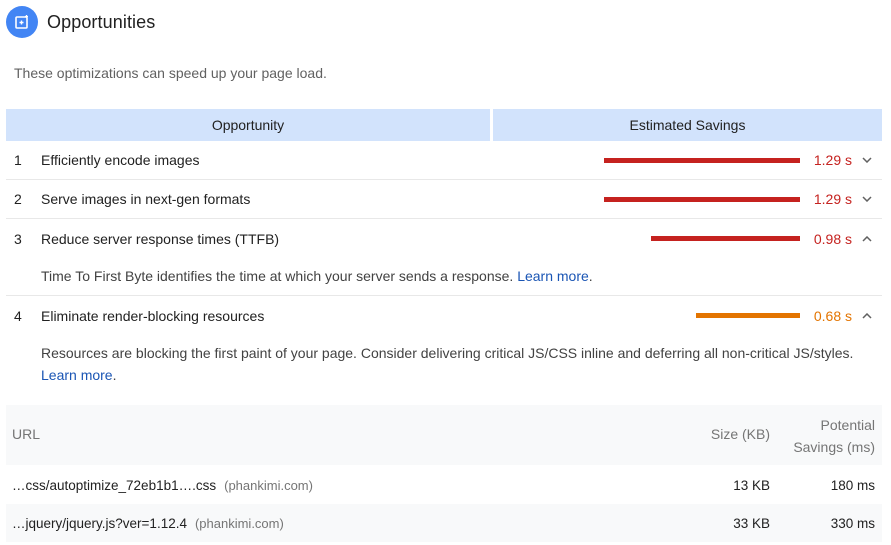 The height and width of the screenshot is (545, 891). Describe the element at coordinates (248, 125) in the screenshot. I see `column-header-opportunity: Opportunity` at that location.